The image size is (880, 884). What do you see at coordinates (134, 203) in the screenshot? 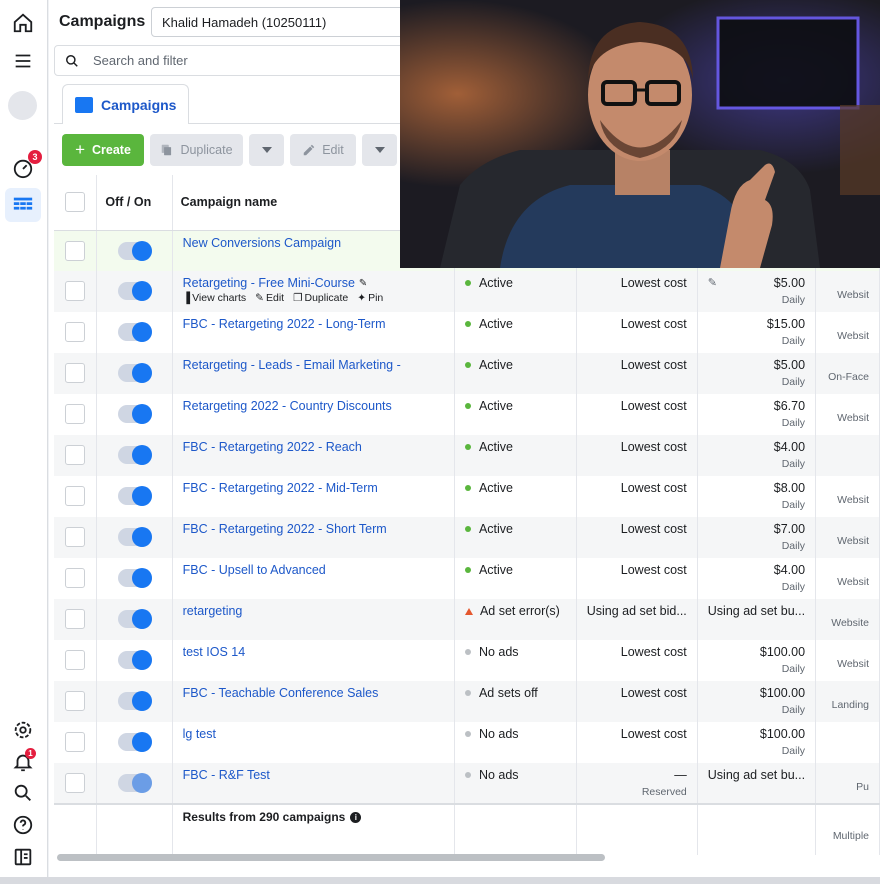
I see `column-header-toggle: Off / On` at bounding box center [134, 203].